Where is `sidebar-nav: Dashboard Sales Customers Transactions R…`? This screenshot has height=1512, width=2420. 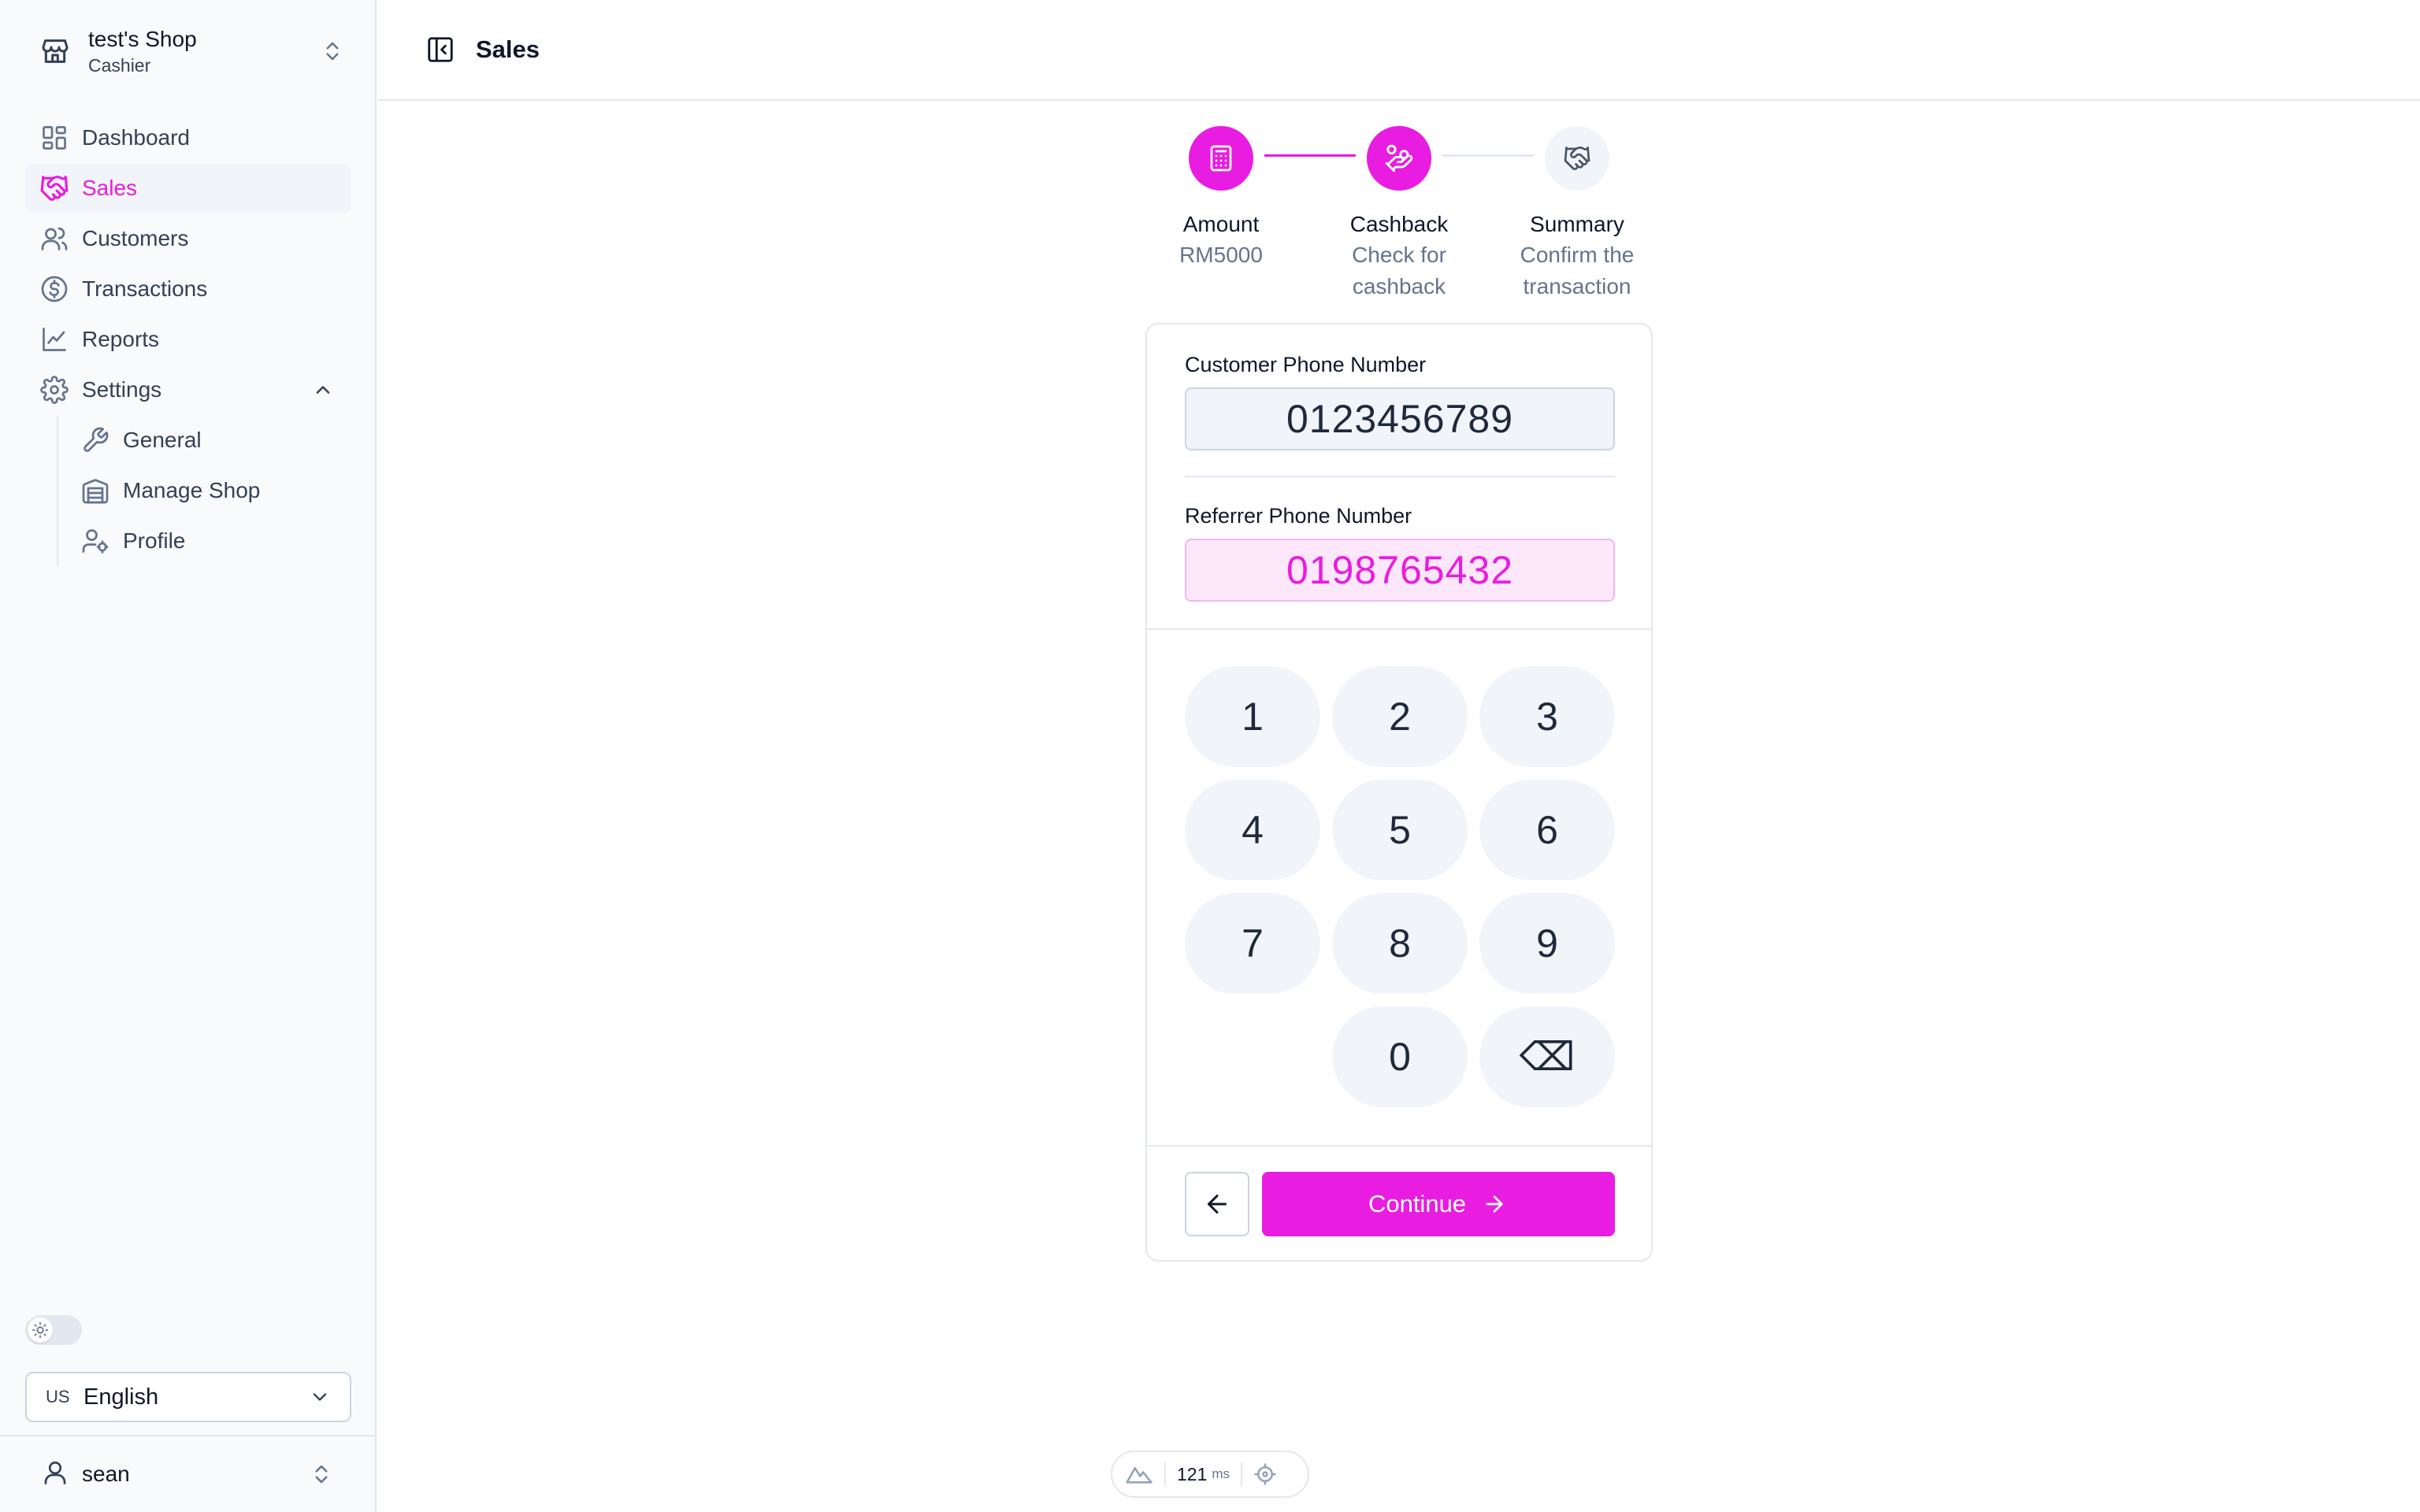 sidebar-nav: Dashboard Sales Customers Transactions R… is located at coordinates (188, 340).